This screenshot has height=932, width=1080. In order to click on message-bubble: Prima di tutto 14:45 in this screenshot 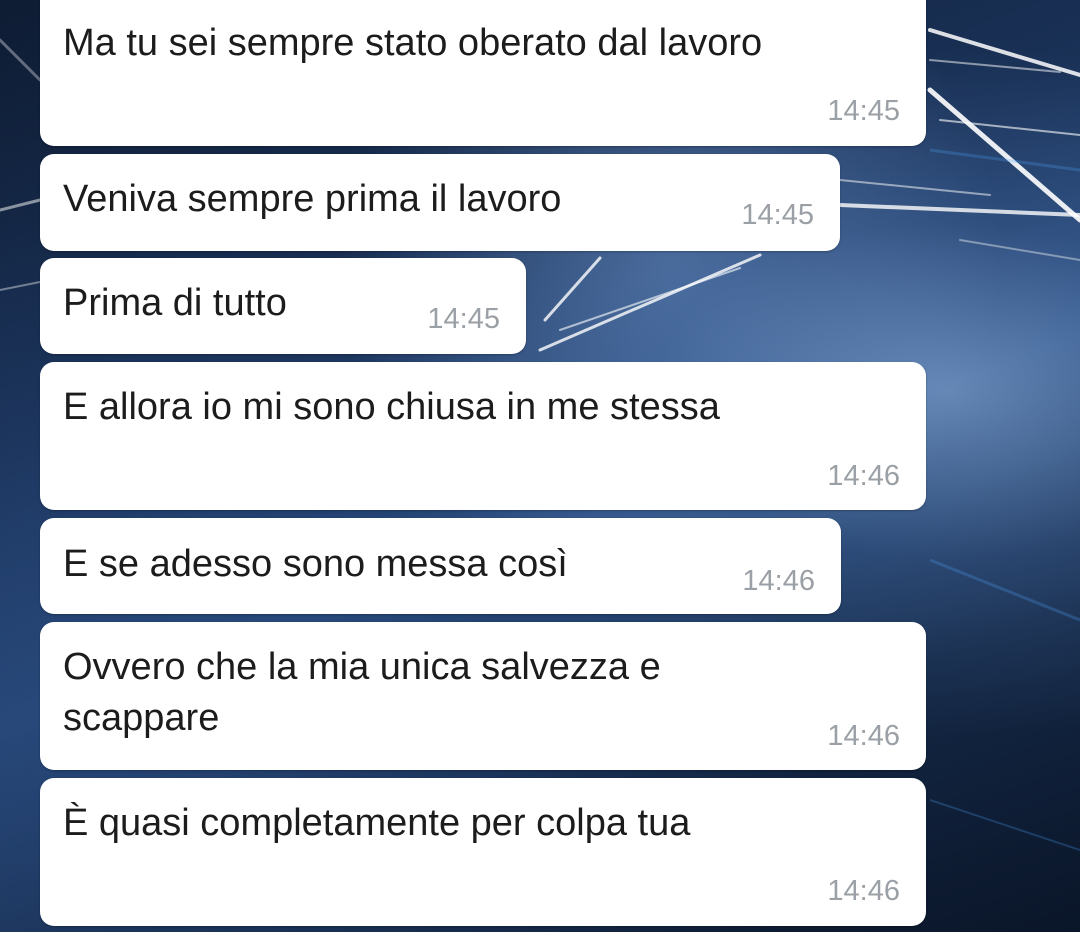, I will do `click(283, 306)`.